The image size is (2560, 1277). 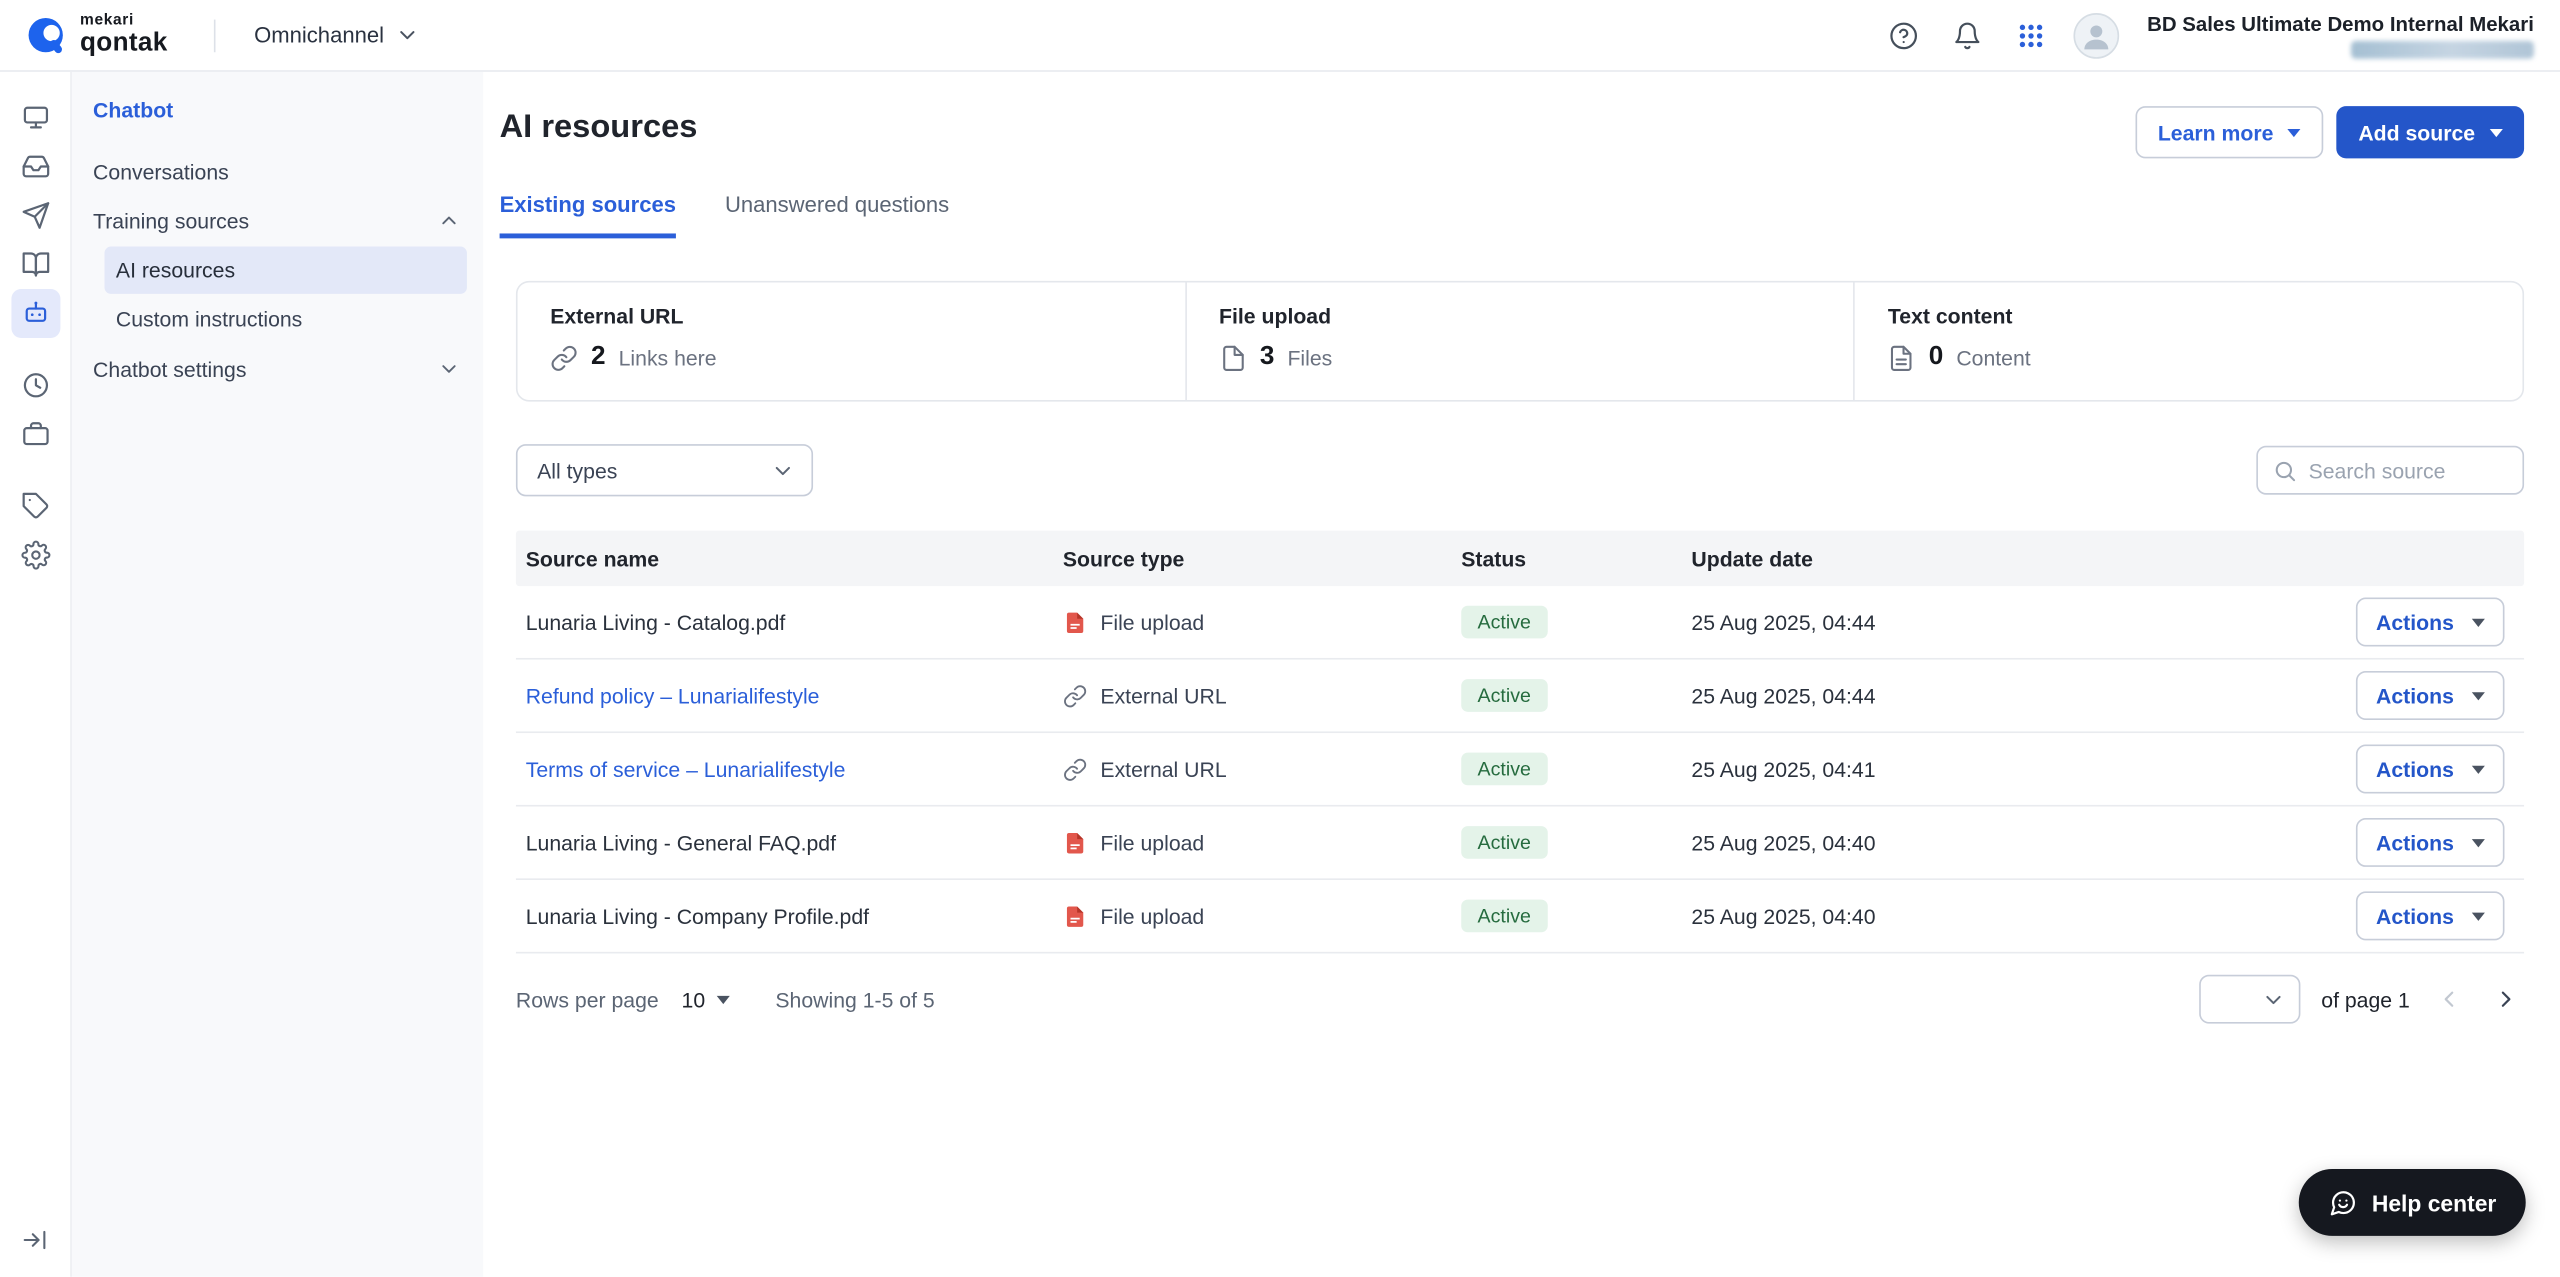 I want to click on sidebar-item-custom-instructions: Custom instructions, so click(x=285, y=319).